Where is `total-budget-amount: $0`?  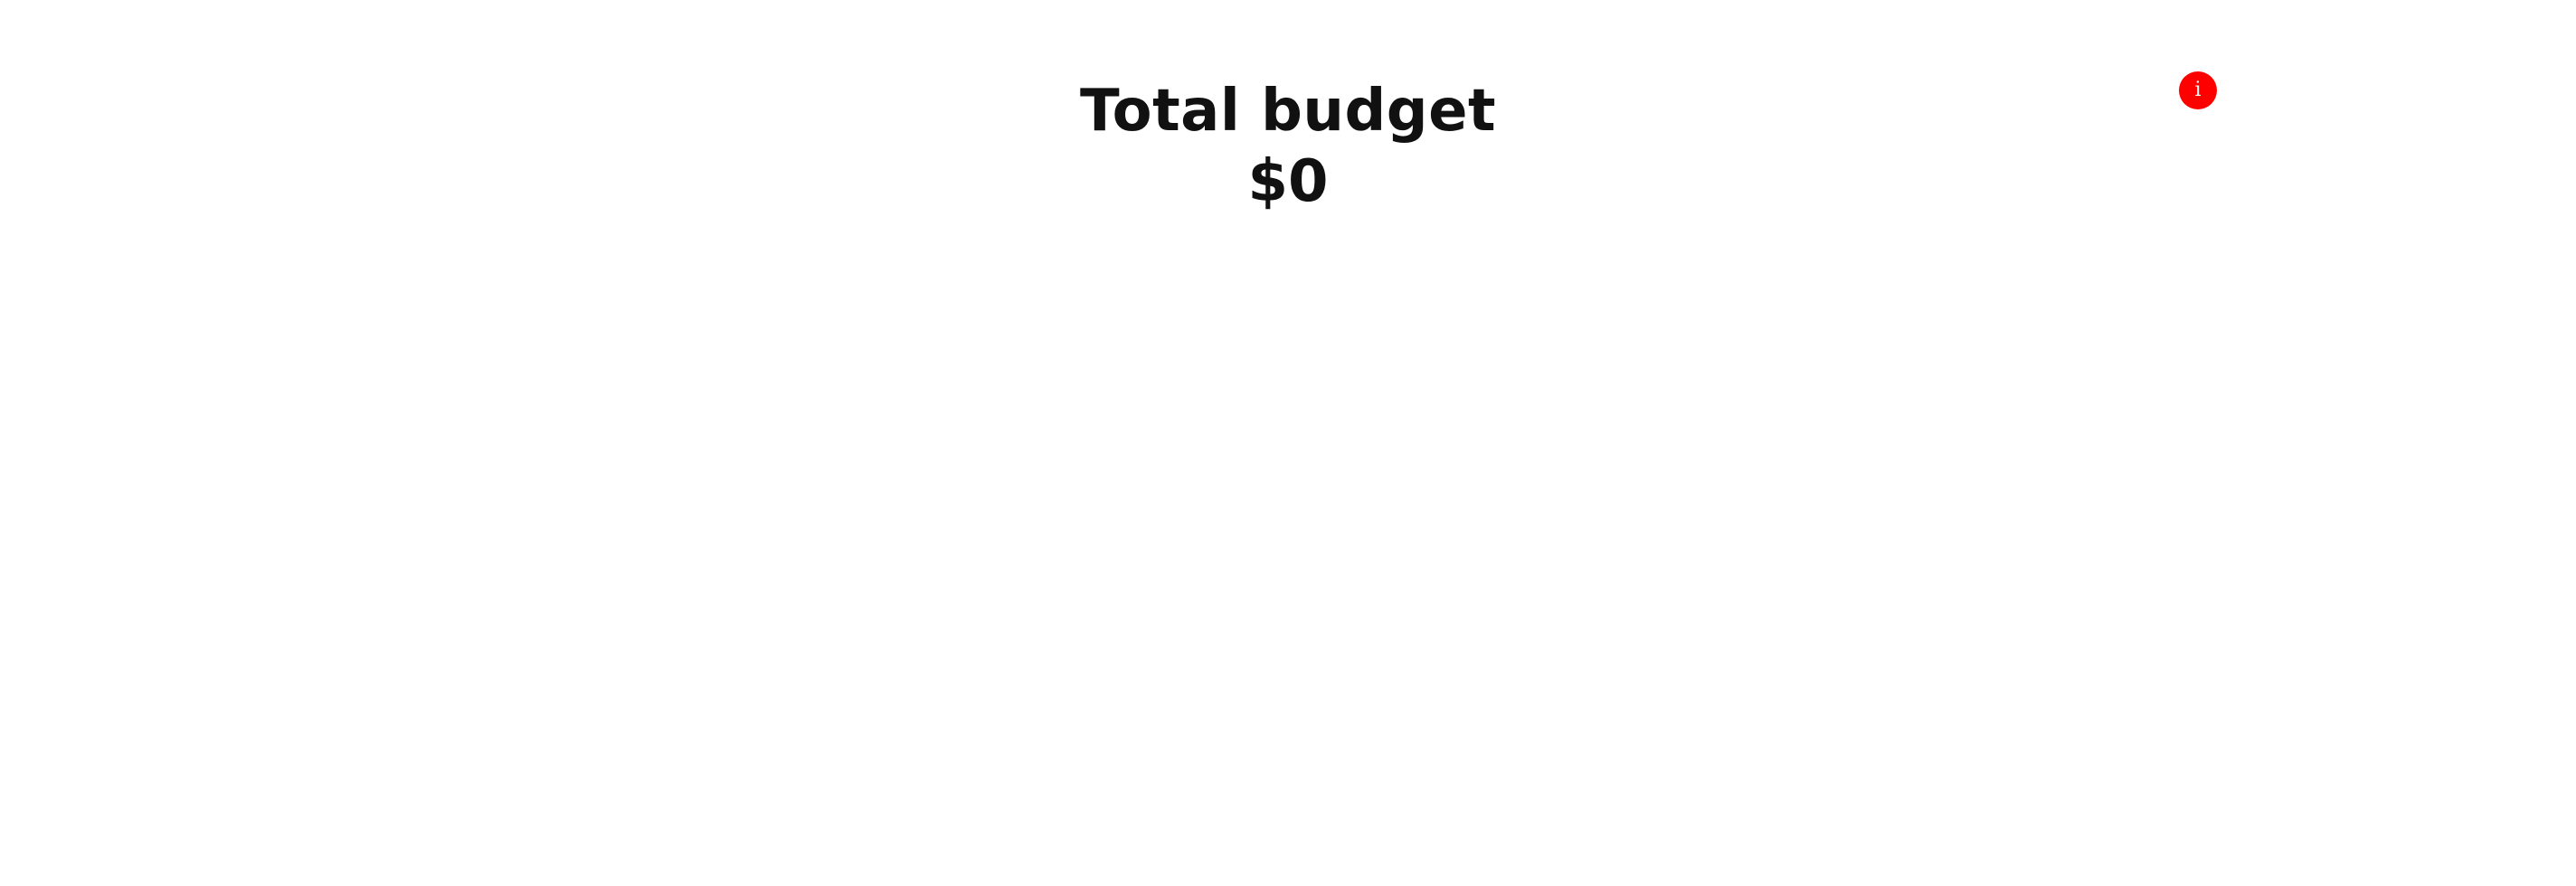
total-budget-amount: $0 is located at coordinates (1288, 181).